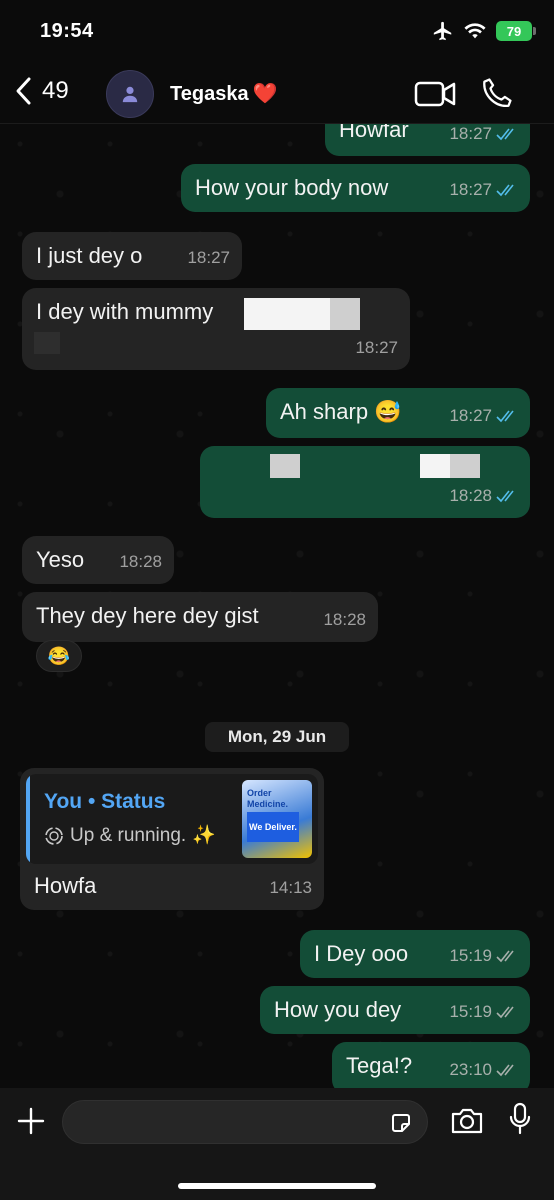  I want to click on battery-icon: 79, so click(516, 31).